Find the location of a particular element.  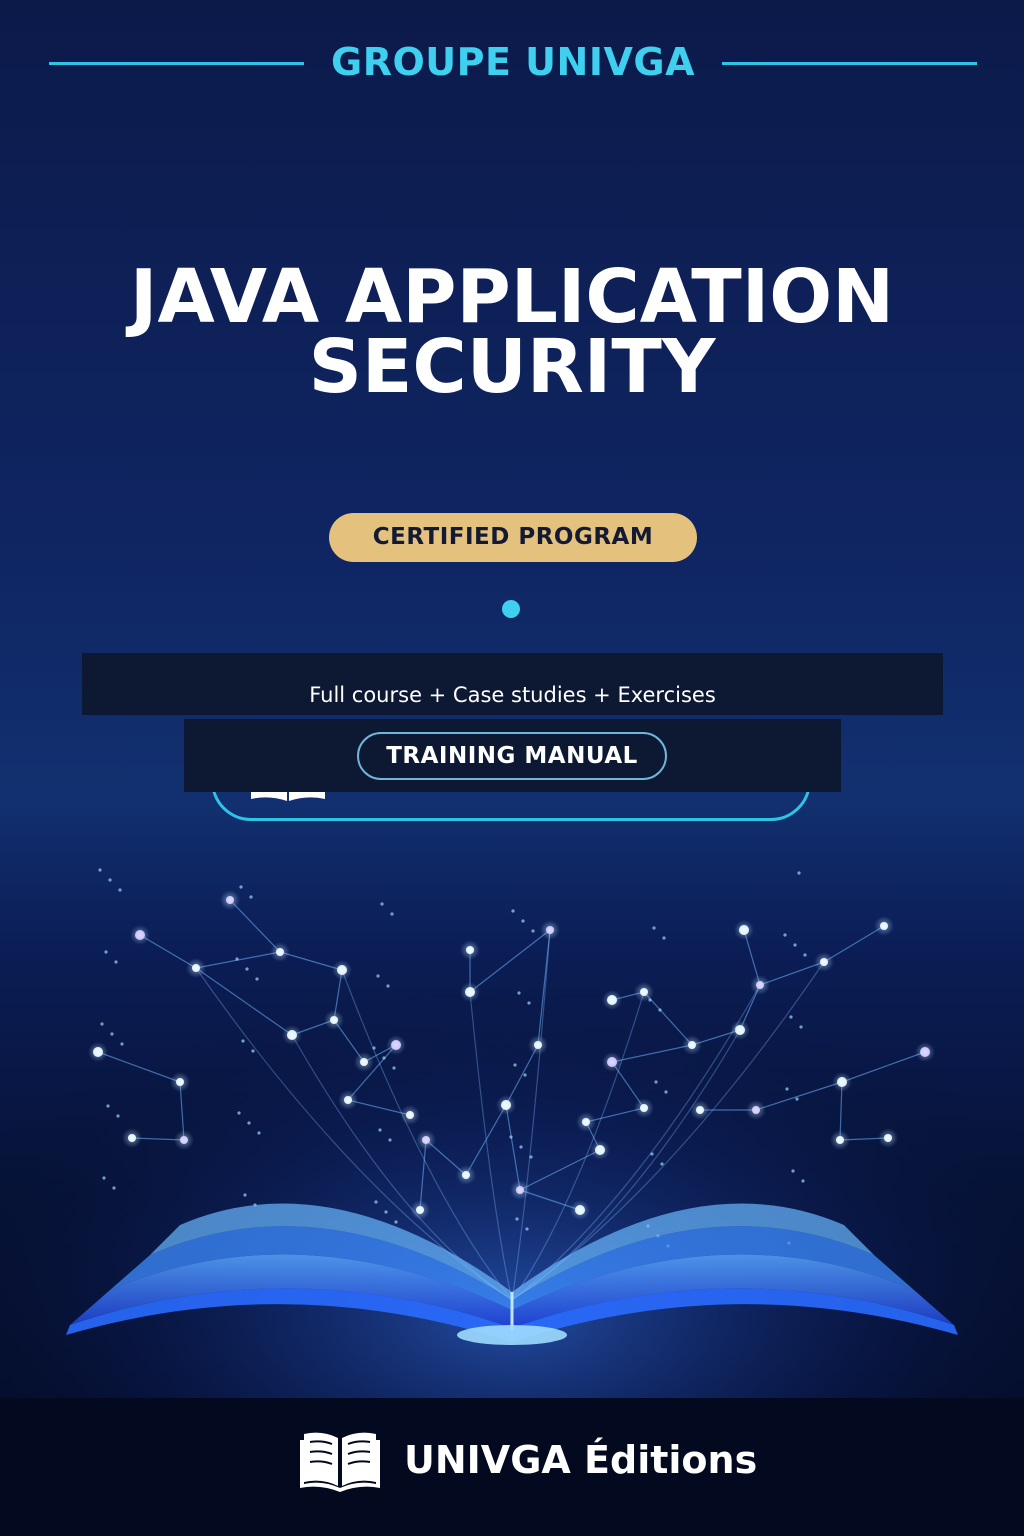

open-book-icon is located at coordinates (340, 1462).